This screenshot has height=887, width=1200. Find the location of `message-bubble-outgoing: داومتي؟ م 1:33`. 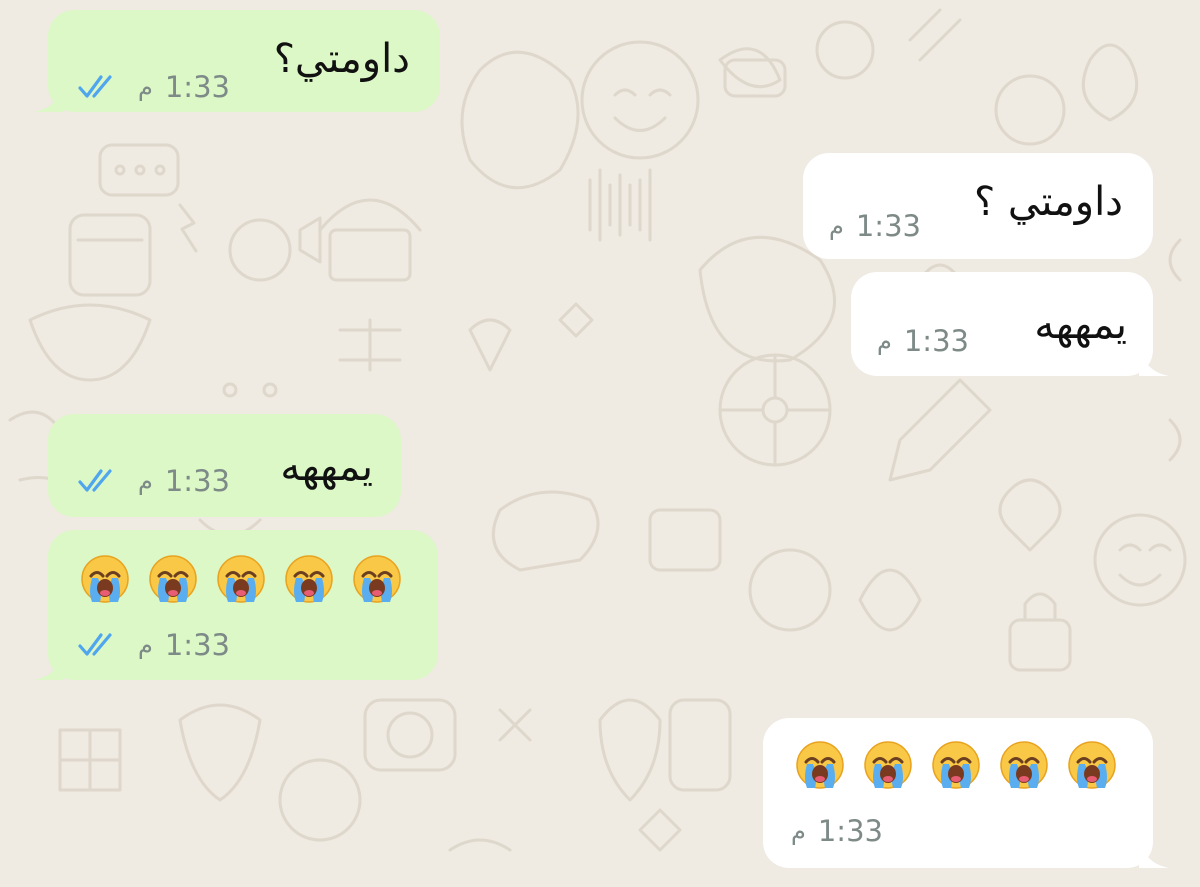

message-bubble-outgoing: داومتي؟ م 1:33 is located at coordinates (237, 61).